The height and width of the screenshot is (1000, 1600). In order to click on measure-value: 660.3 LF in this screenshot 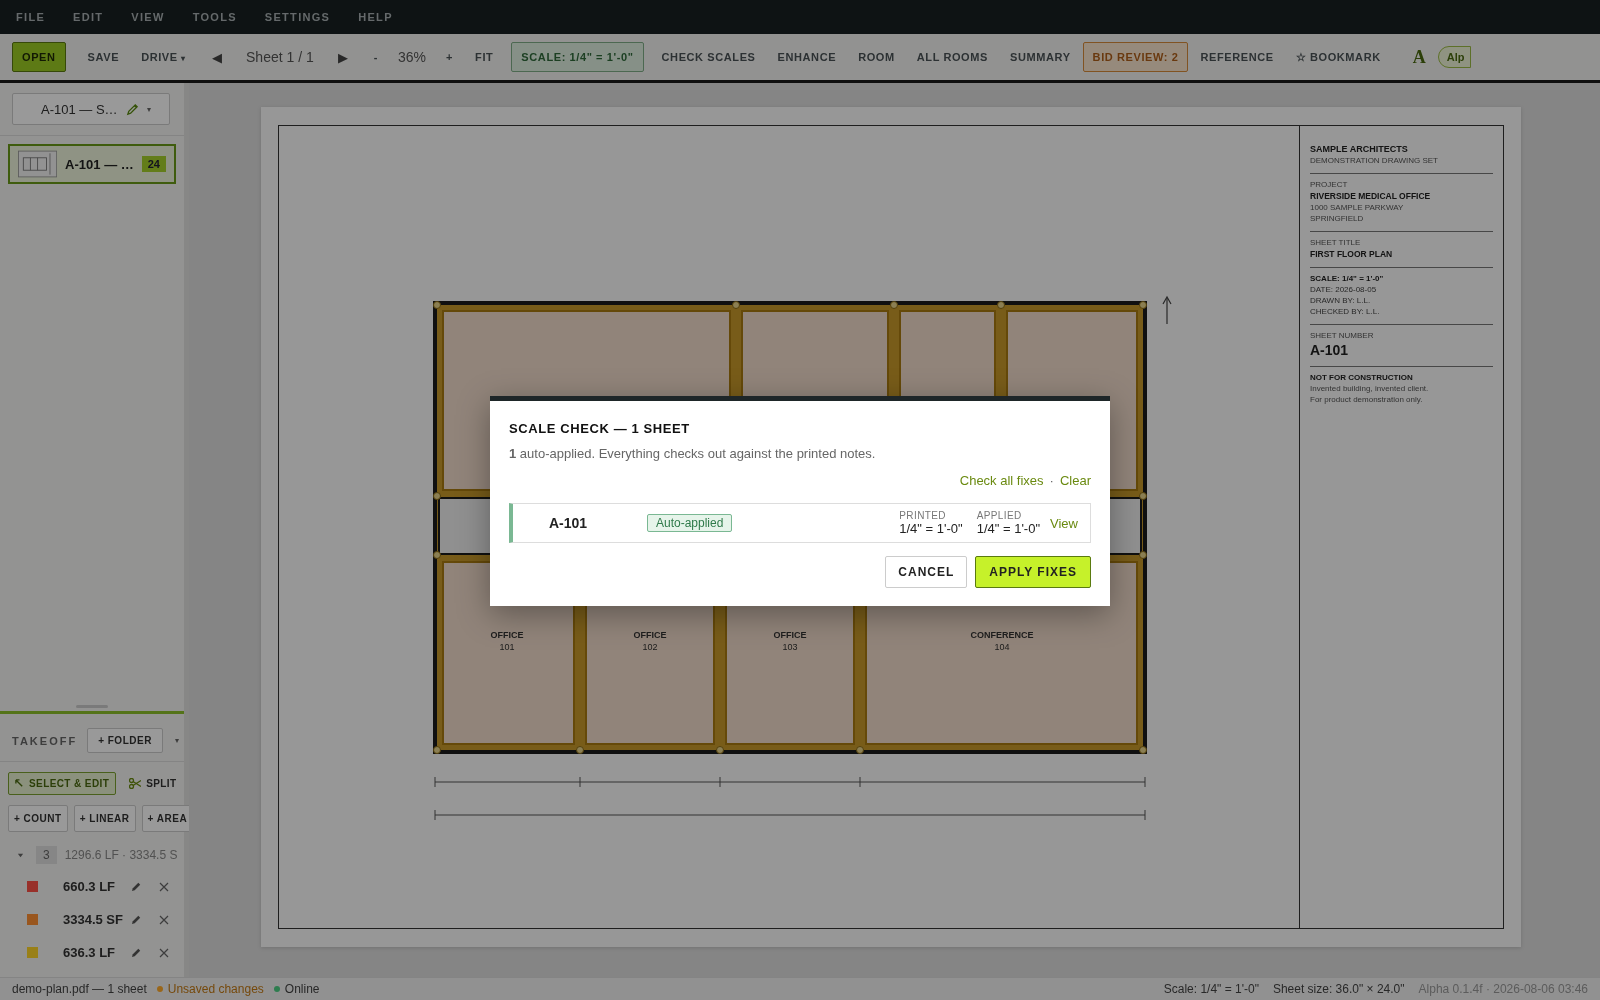, I will do `click(90, 886)`.